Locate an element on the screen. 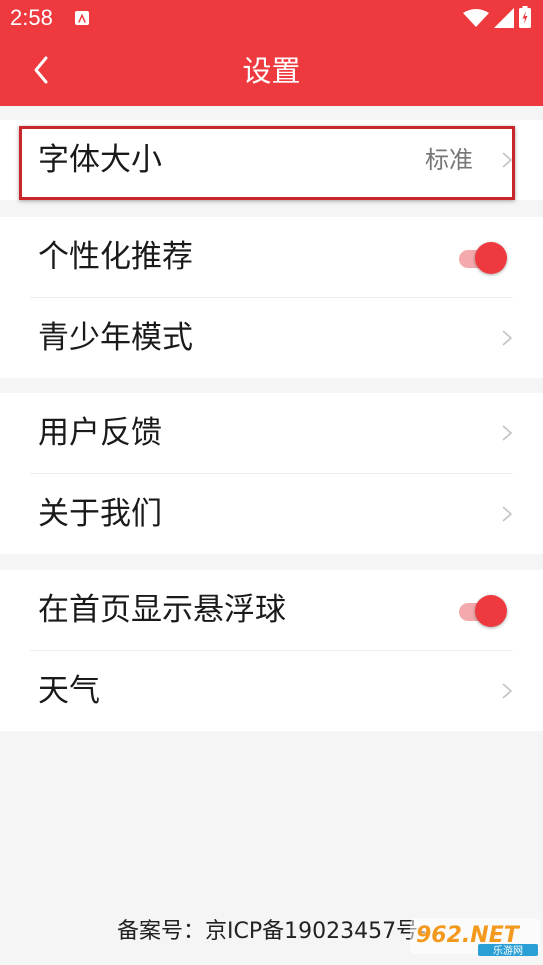  font-size-value: 标准 is located at coordinates (449, 160).